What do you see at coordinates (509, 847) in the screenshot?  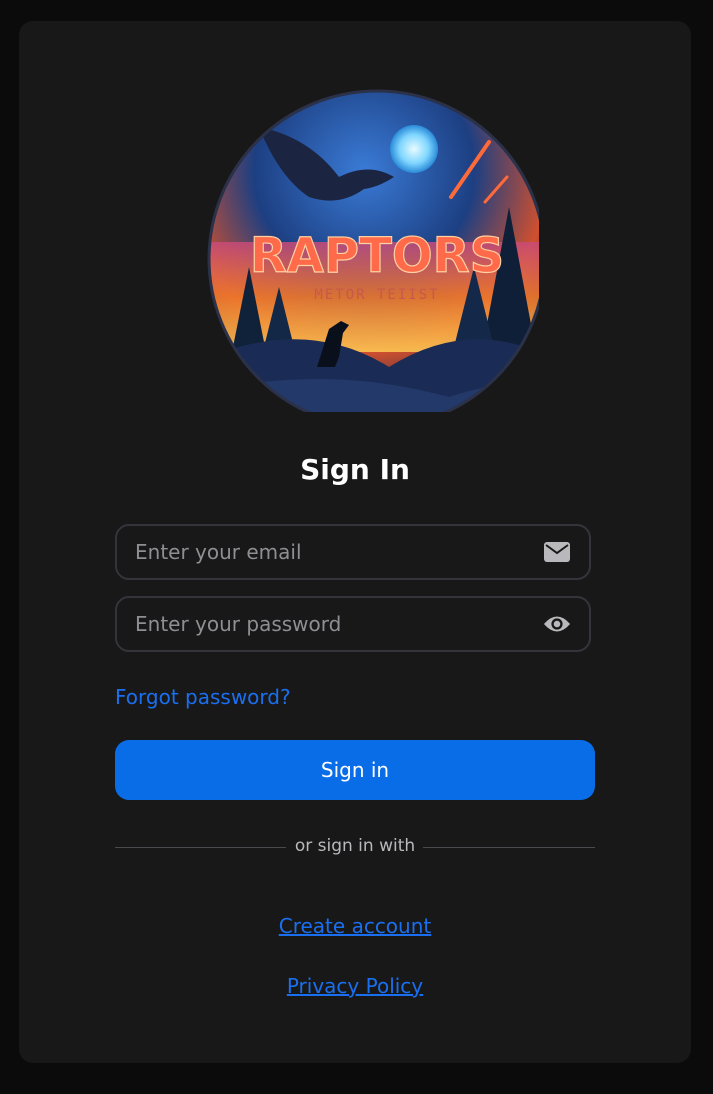 I see `divider-line-right` at bounding box center [509, 847].